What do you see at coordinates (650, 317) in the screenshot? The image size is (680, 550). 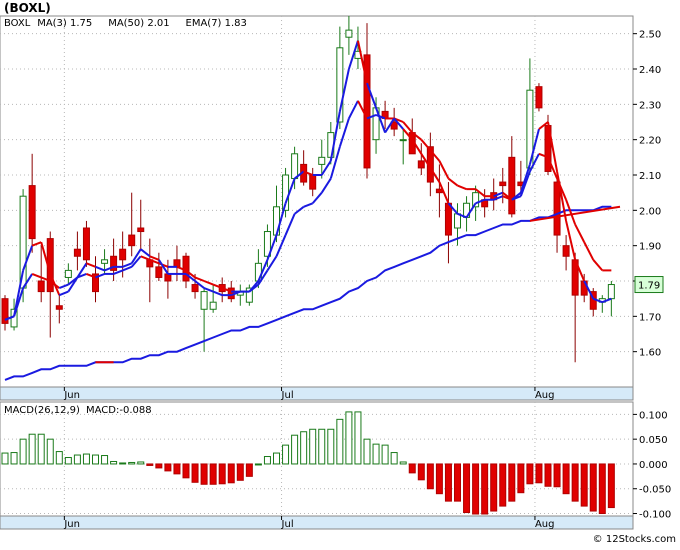 I see `price-tick-label: 1.70` at bounding box center [650, 317].